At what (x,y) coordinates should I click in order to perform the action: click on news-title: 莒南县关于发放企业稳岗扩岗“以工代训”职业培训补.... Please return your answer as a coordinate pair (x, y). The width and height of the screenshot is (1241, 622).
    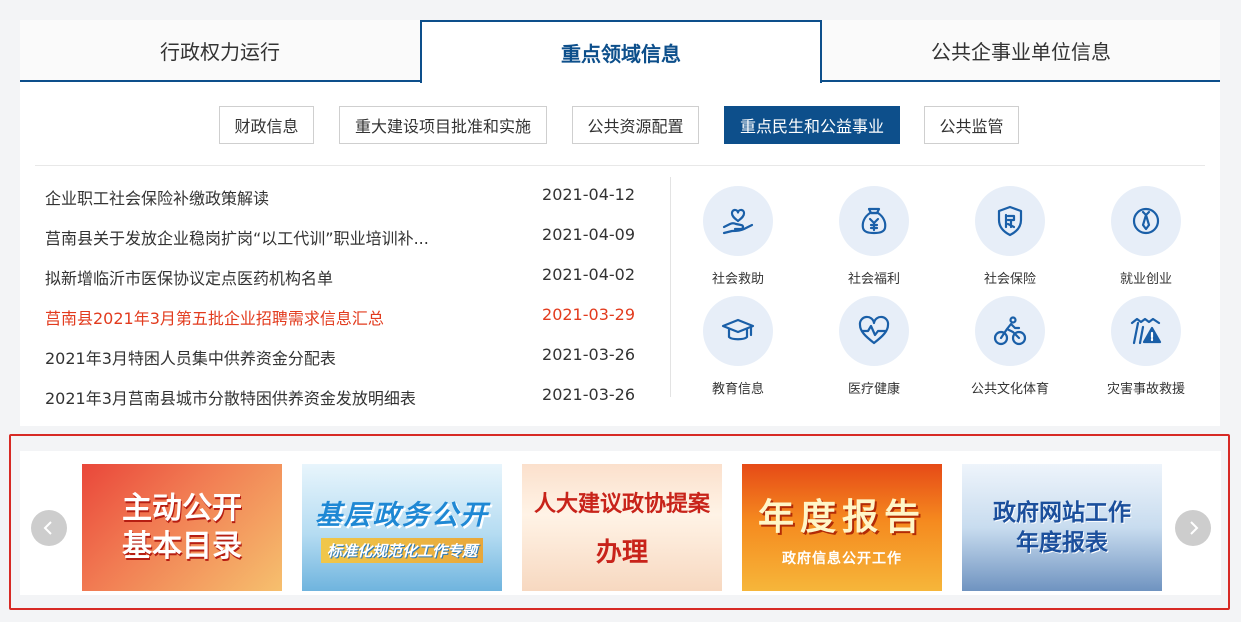
    Looking at the image, I should click on (237, 238).